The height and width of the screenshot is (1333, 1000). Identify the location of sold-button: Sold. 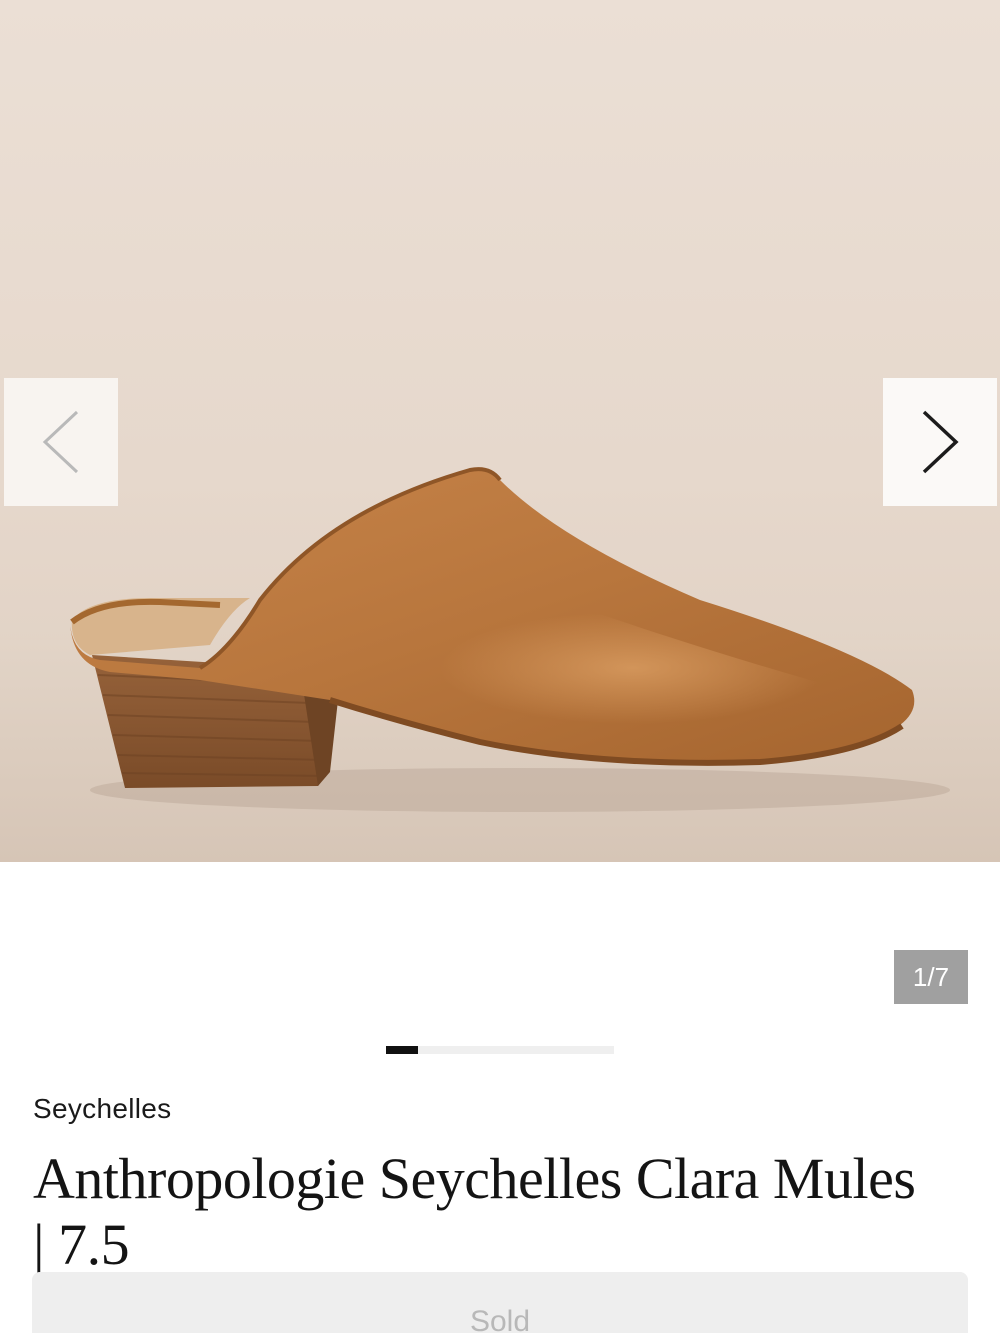
(500, 1302).